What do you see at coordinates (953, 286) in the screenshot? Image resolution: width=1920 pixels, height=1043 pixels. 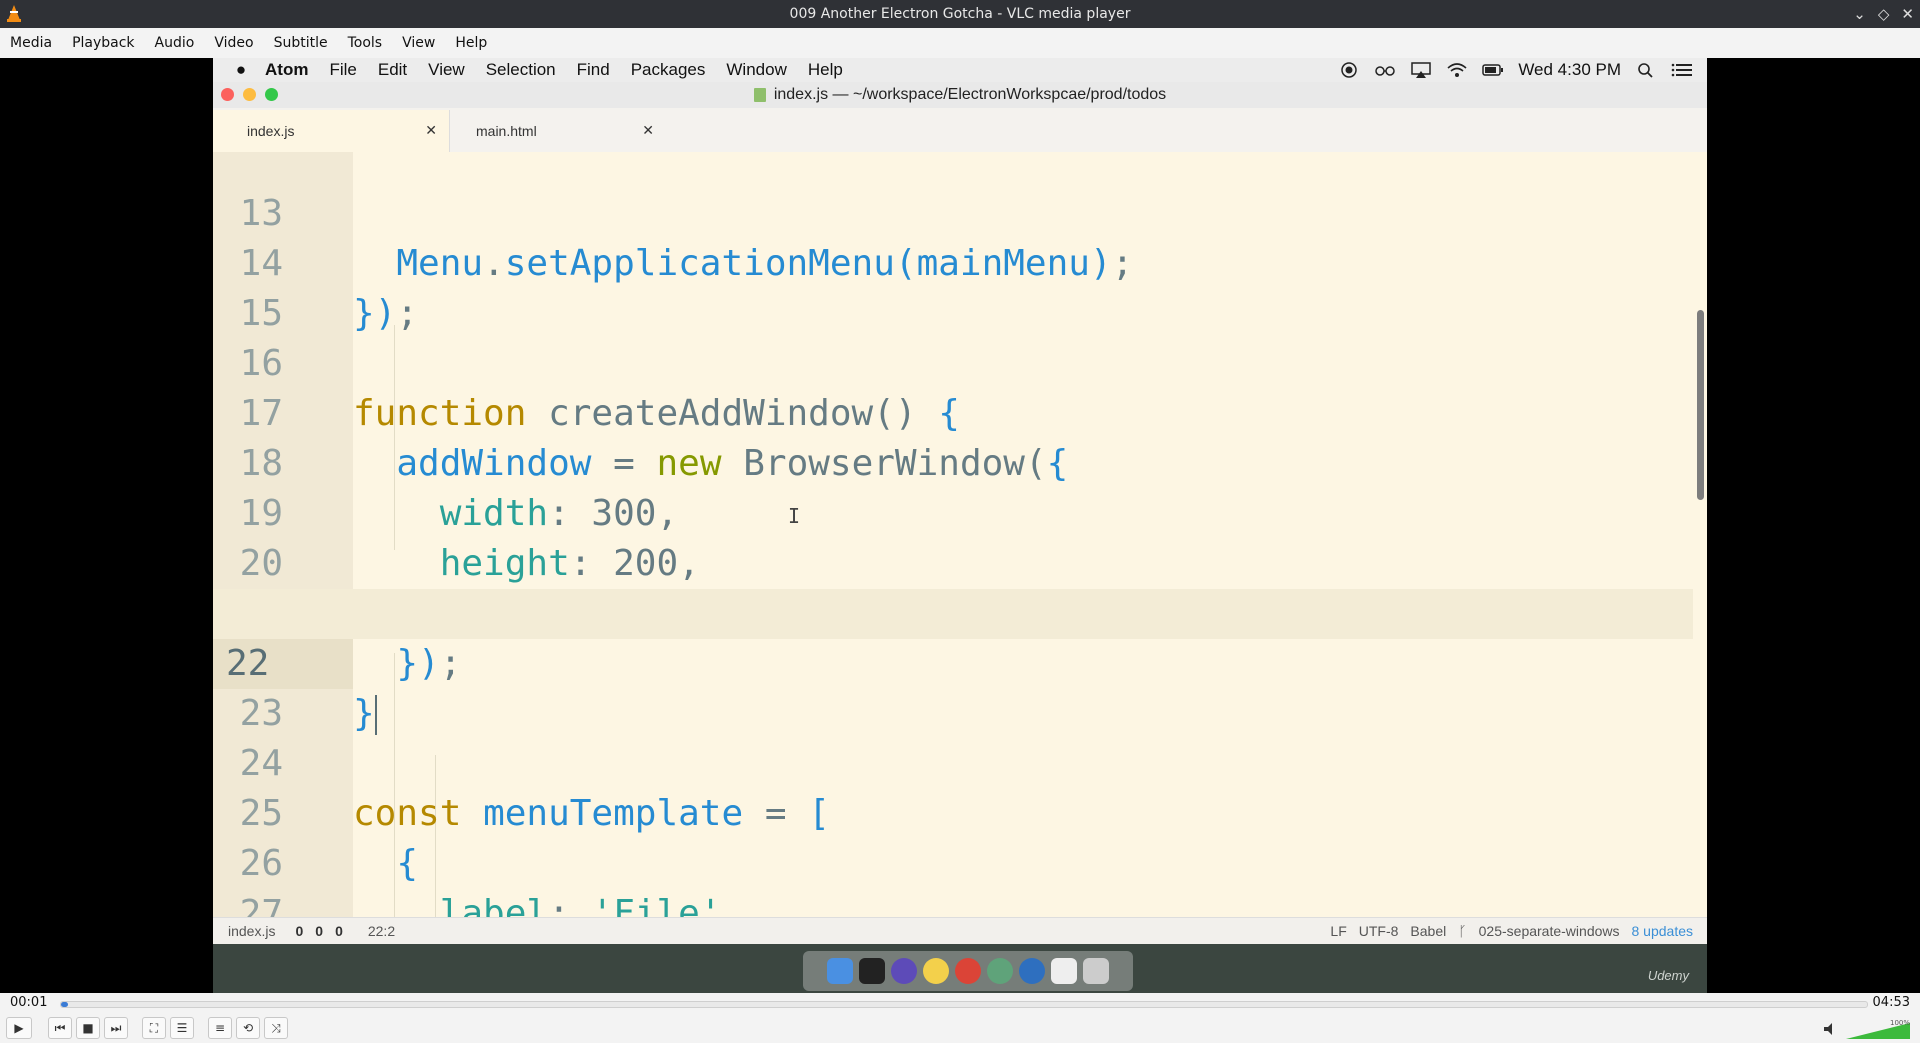 I see `code-line: 15` at bounding box center [953, 286].